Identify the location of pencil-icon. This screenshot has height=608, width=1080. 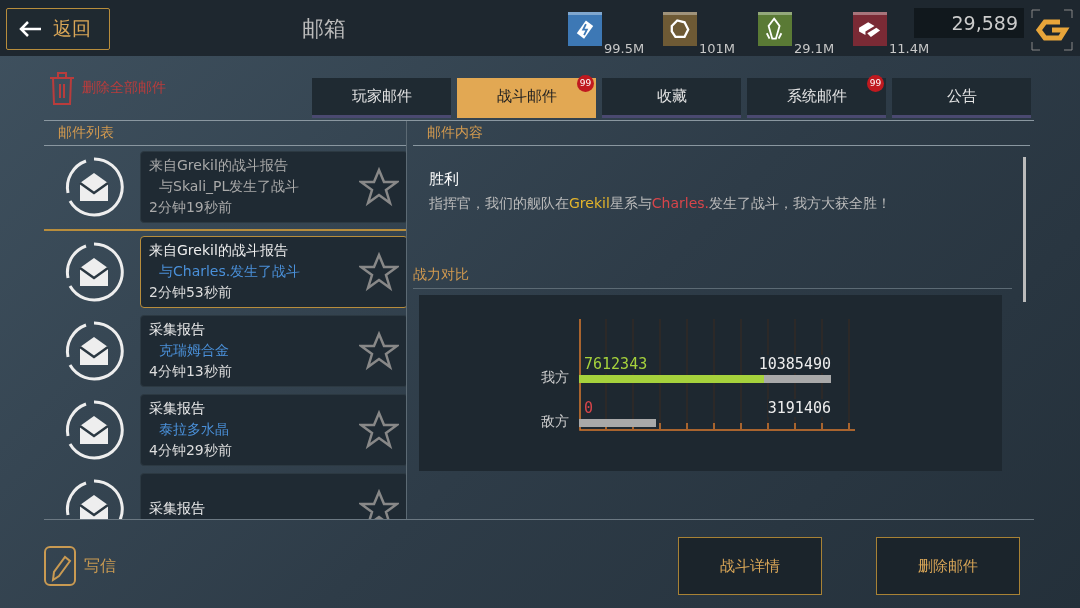
(60, 566).